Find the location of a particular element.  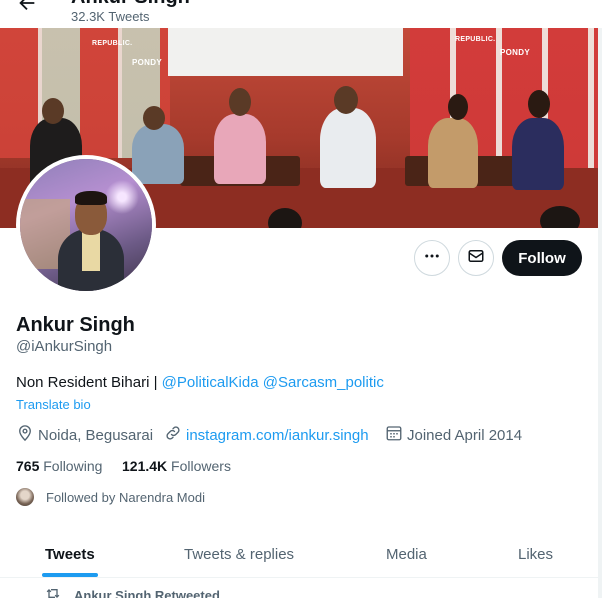

followers-label: Followers is located at coordinates (201, 466).